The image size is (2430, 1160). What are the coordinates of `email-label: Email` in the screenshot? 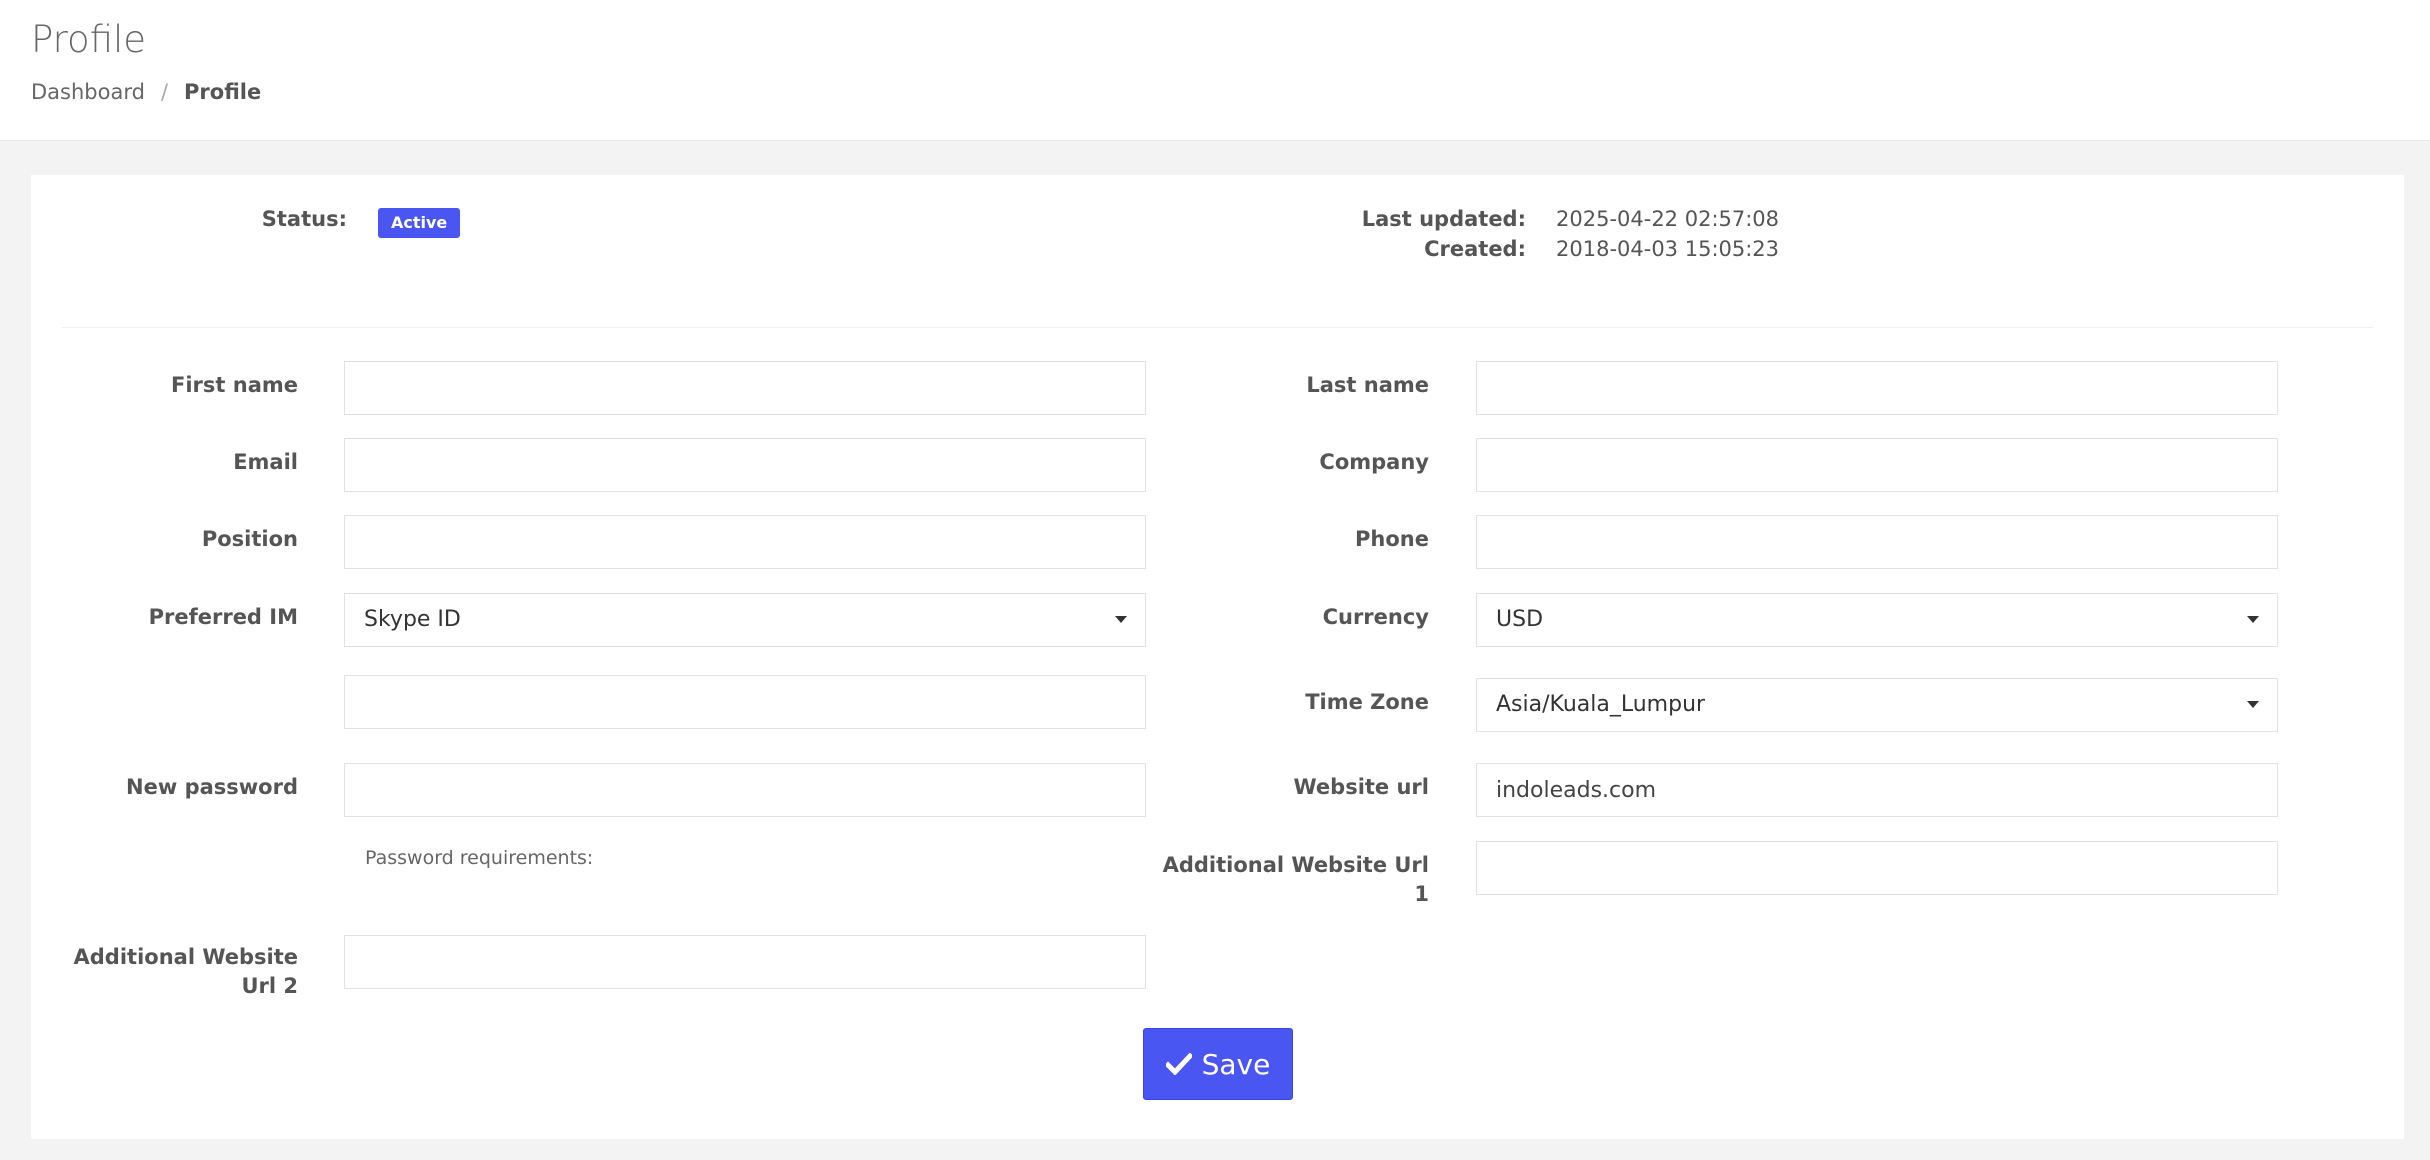 It's located at (265, 462).